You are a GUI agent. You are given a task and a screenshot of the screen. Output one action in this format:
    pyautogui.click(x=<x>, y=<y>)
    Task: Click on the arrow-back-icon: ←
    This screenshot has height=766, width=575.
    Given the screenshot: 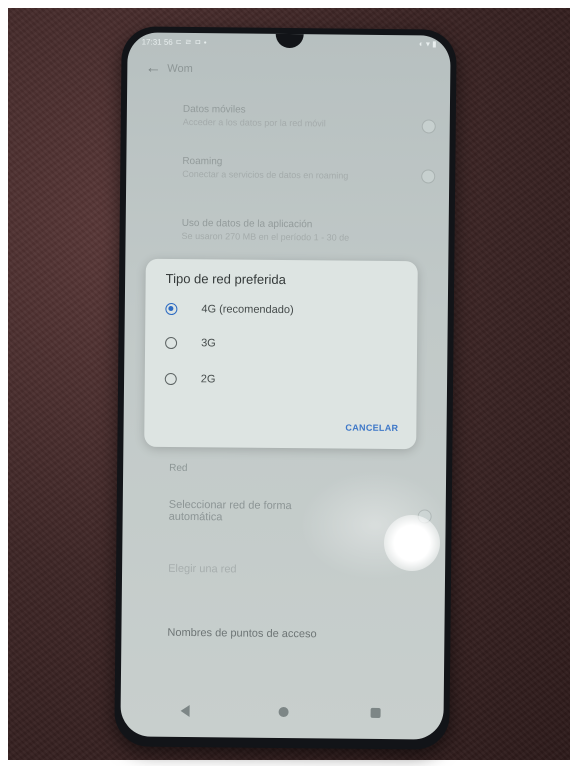 What is the action you would take?
    pyautogui.click(x=156, y=69)
    